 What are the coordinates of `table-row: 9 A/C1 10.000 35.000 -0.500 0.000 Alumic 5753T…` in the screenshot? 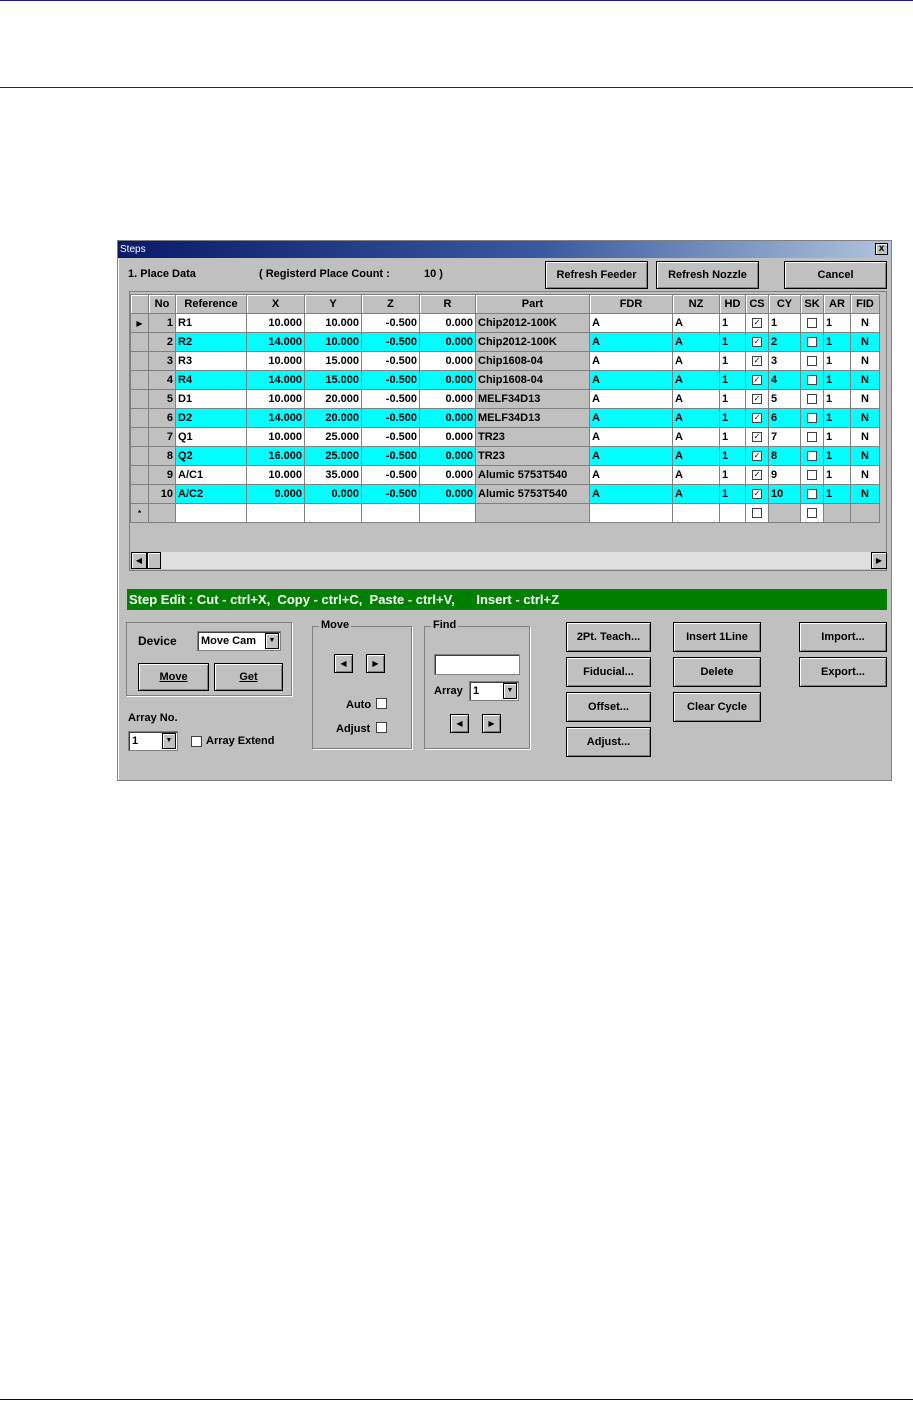 It's located at (505, 475).